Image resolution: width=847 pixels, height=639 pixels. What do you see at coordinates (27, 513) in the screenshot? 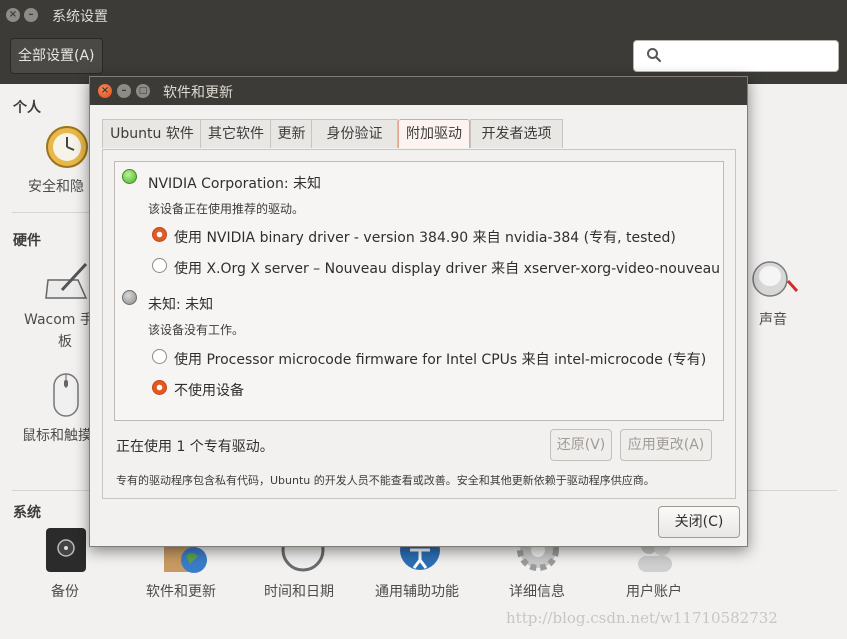
I see `section-system: 系统` at bounding box center [27, 513].